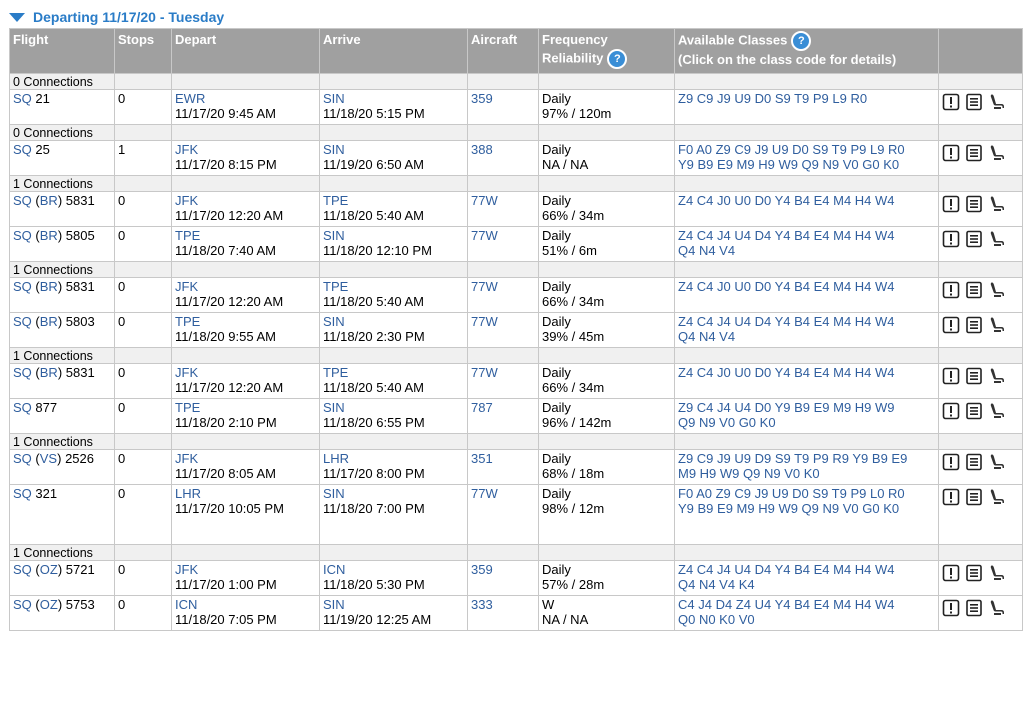  Describe the element at coordinates (17, 17) in the screenshot. I see `collapse-triangle-icon` at that location.